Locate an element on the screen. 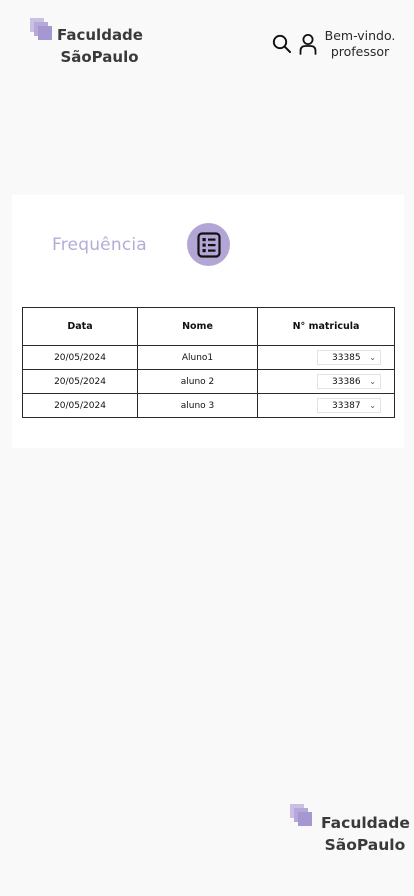 The height and width of the screenshot is (896, 414). cell-matricula: 33385 ⌄ is located at coordinates (326, 357).